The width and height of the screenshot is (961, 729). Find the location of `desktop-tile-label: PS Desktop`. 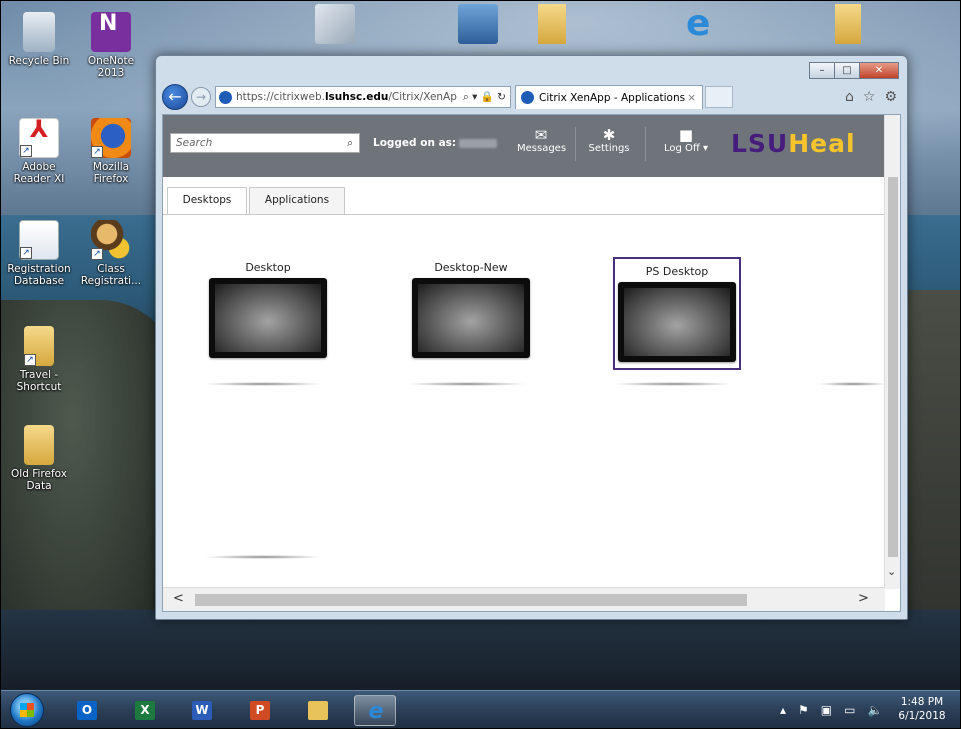

desktop-tile-label: PS Desktop is located at coordinates (677, 271).